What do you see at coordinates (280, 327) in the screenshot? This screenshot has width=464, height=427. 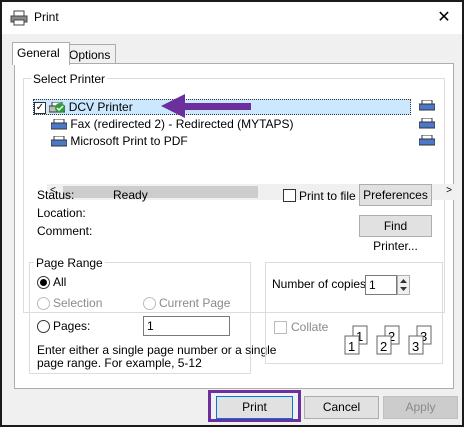 I see `collate-checkbox` at bounding box center [280, 327].